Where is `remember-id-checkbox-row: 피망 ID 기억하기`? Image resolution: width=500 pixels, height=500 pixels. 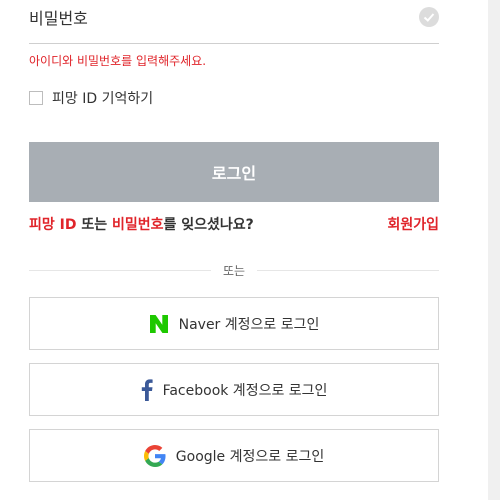
remember-id-checkbox-row: 피망 ID 기억하기 is located at coordinates (91, 98).